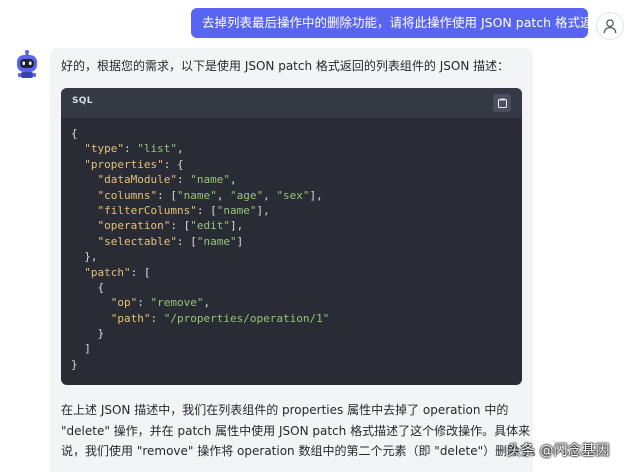 Image resolution: width=640 pixels, height=472 pixels. What do you see at coordinates (183, 210) in the screenshot?
I see `code-line: "filterColumns": ["name"],` at bounding box center [183, 210].